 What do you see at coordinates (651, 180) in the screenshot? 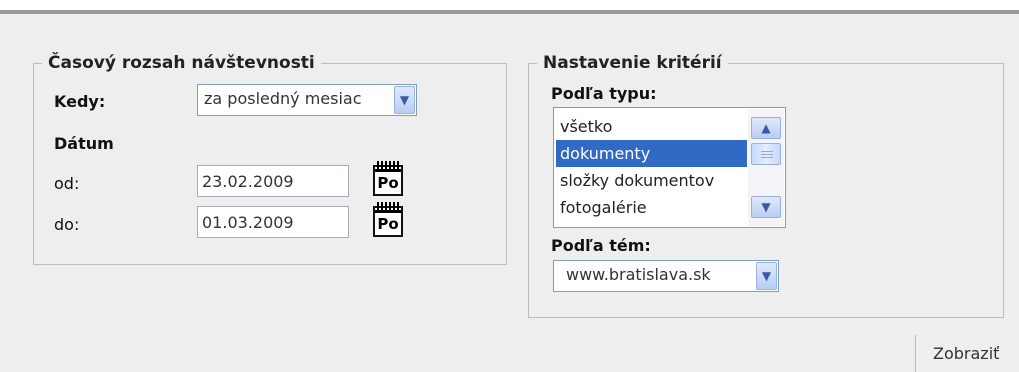
I see `type-option-document-folders: složky dokumentov` at bounding box center [651, 180].